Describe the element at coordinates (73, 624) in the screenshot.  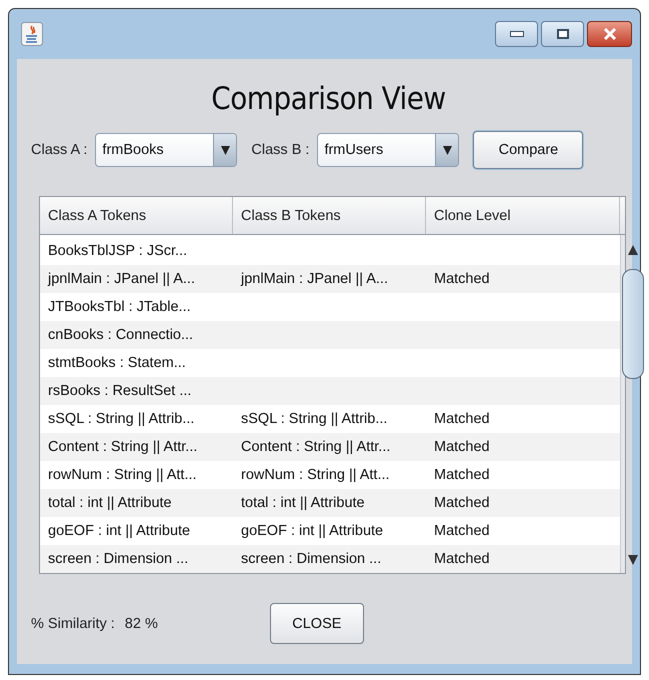
I see `similarity-label: % Similarity :` at that location.